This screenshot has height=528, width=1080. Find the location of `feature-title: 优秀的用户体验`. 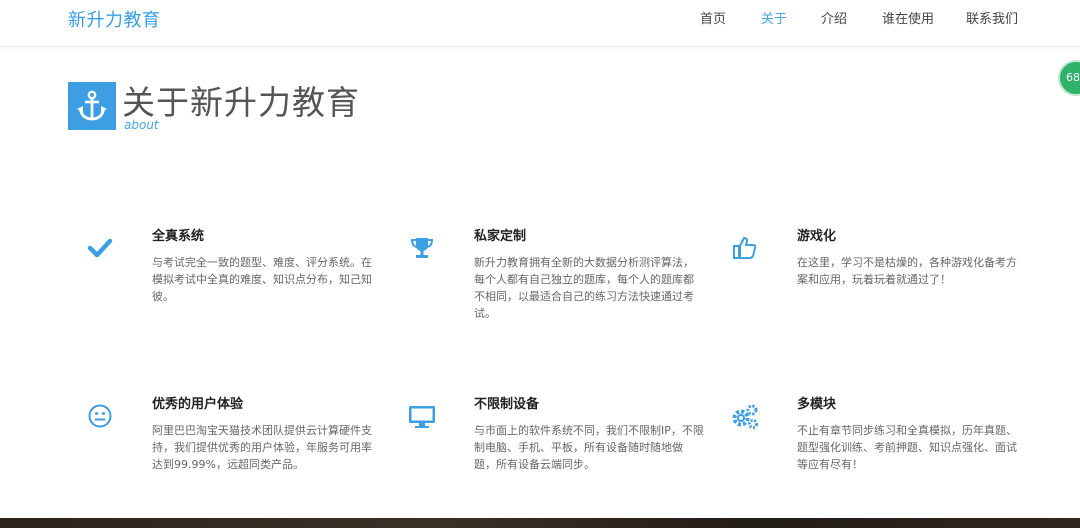

feature-title: 优秀的用户体验 is located at coordinates (198, 404).